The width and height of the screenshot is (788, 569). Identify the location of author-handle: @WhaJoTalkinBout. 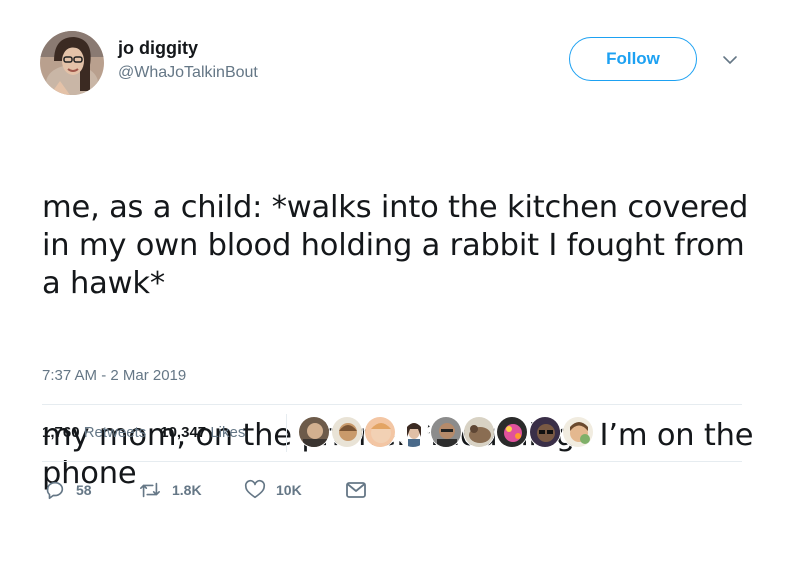
(188, 73).